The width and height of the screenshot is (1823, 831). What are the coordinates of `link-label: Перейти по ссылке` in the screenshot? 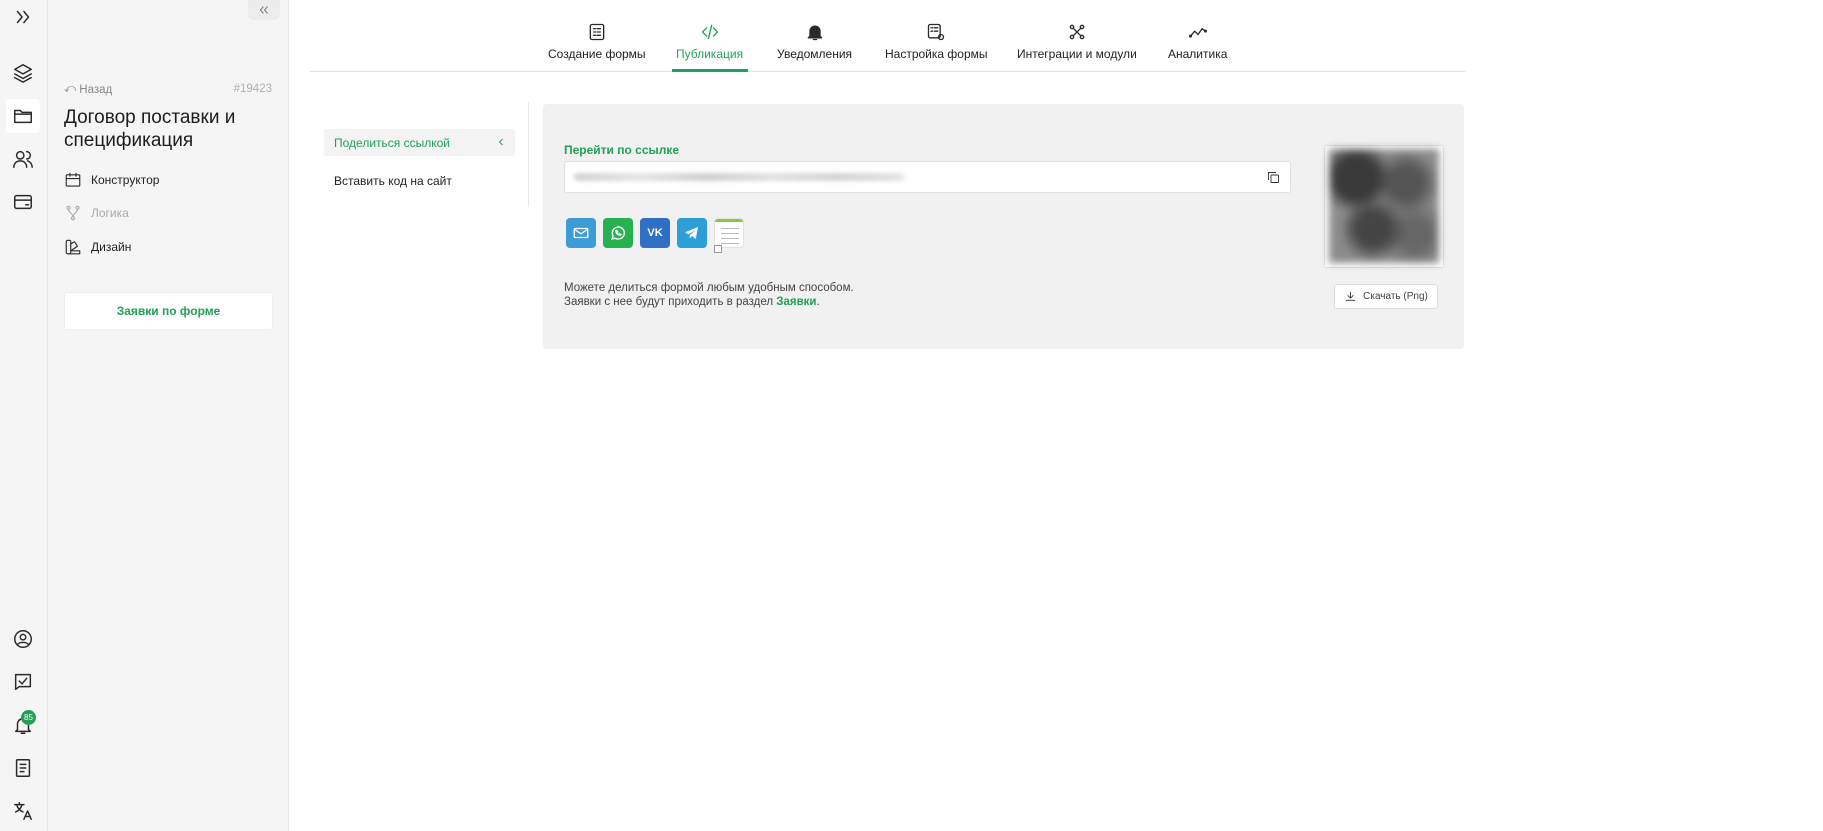 It's located at (622, 150).